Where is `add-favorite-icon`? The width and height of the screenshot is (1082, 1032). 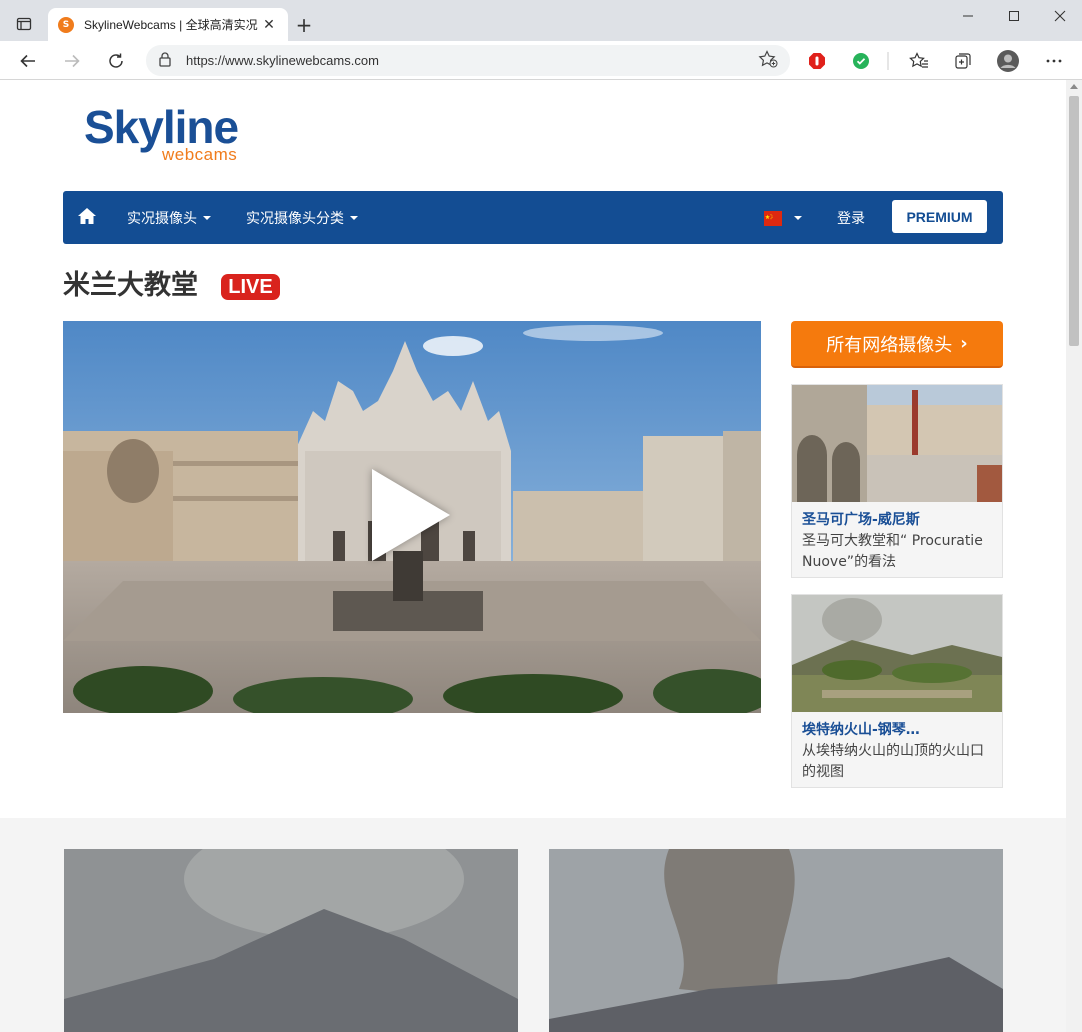
add-favorite-icon is located at coordinates (768, 60).